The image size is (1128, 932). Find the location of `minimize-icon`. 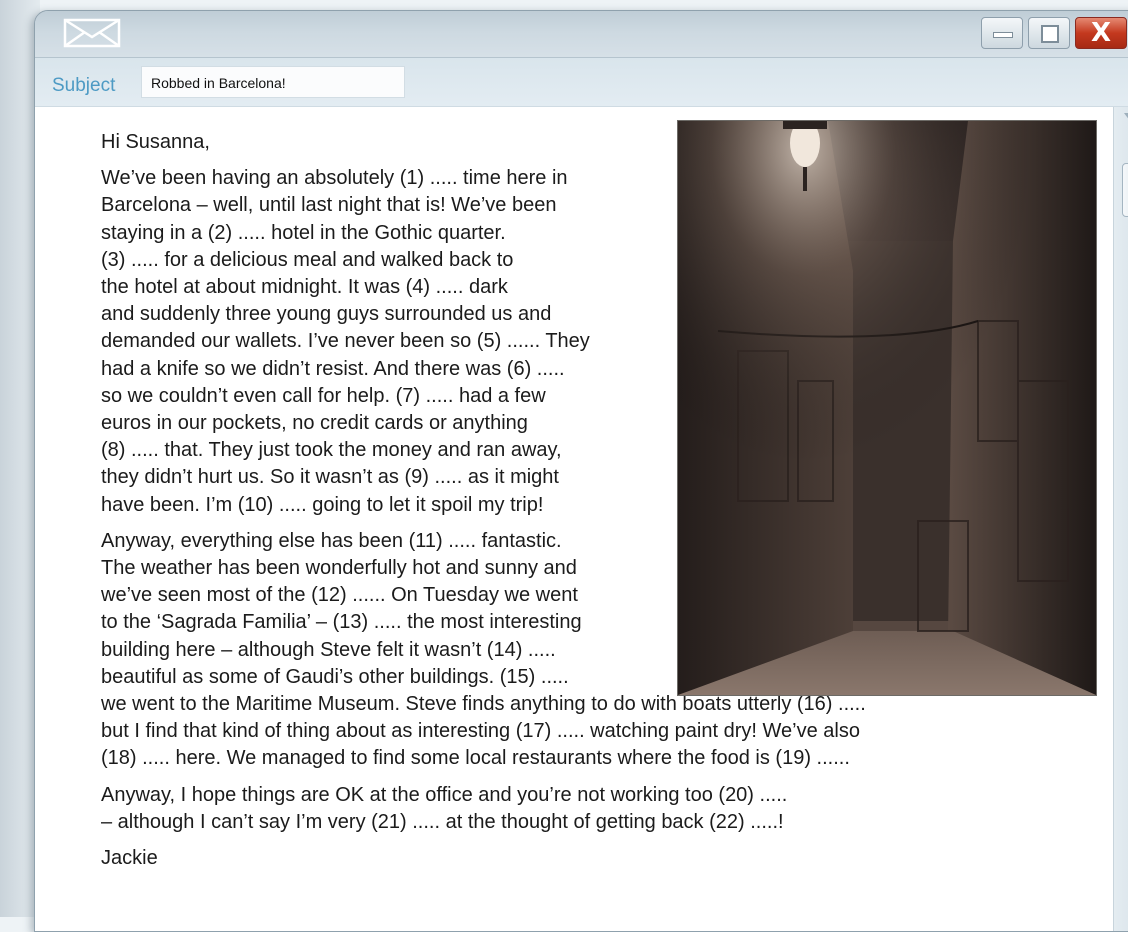

minimize-icon is located at coordinates (1003, 35).